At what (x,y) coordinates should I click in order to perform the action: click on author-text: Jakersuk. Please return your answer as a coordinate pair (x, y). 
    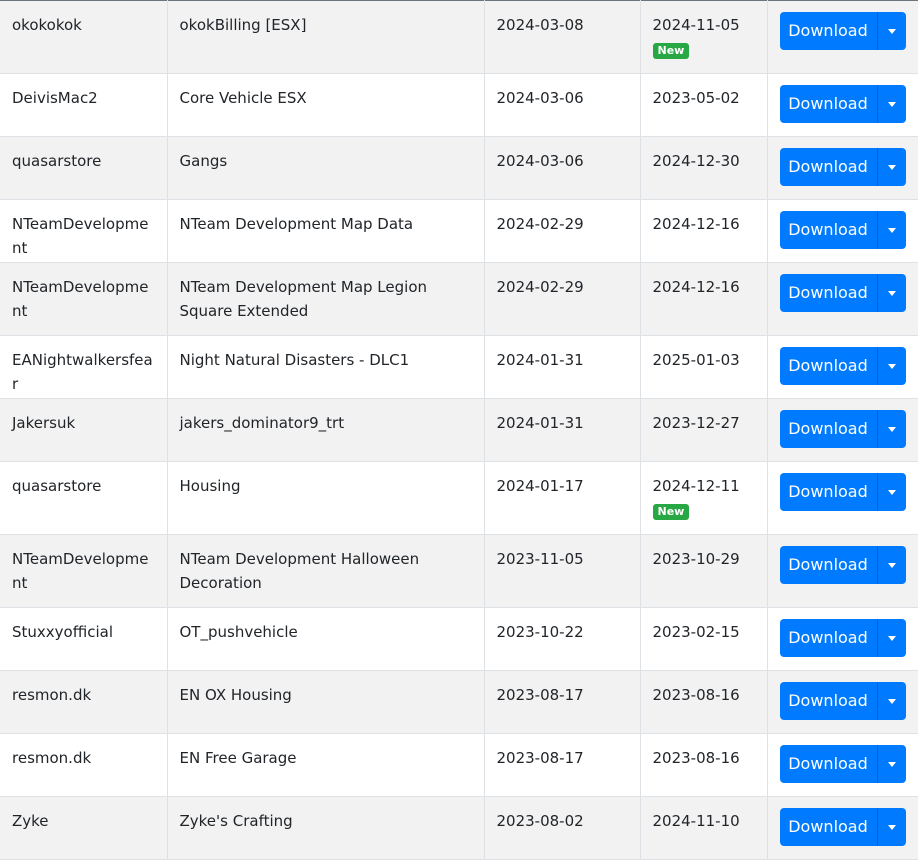
    Looking at the image, I should click on (44, 423).